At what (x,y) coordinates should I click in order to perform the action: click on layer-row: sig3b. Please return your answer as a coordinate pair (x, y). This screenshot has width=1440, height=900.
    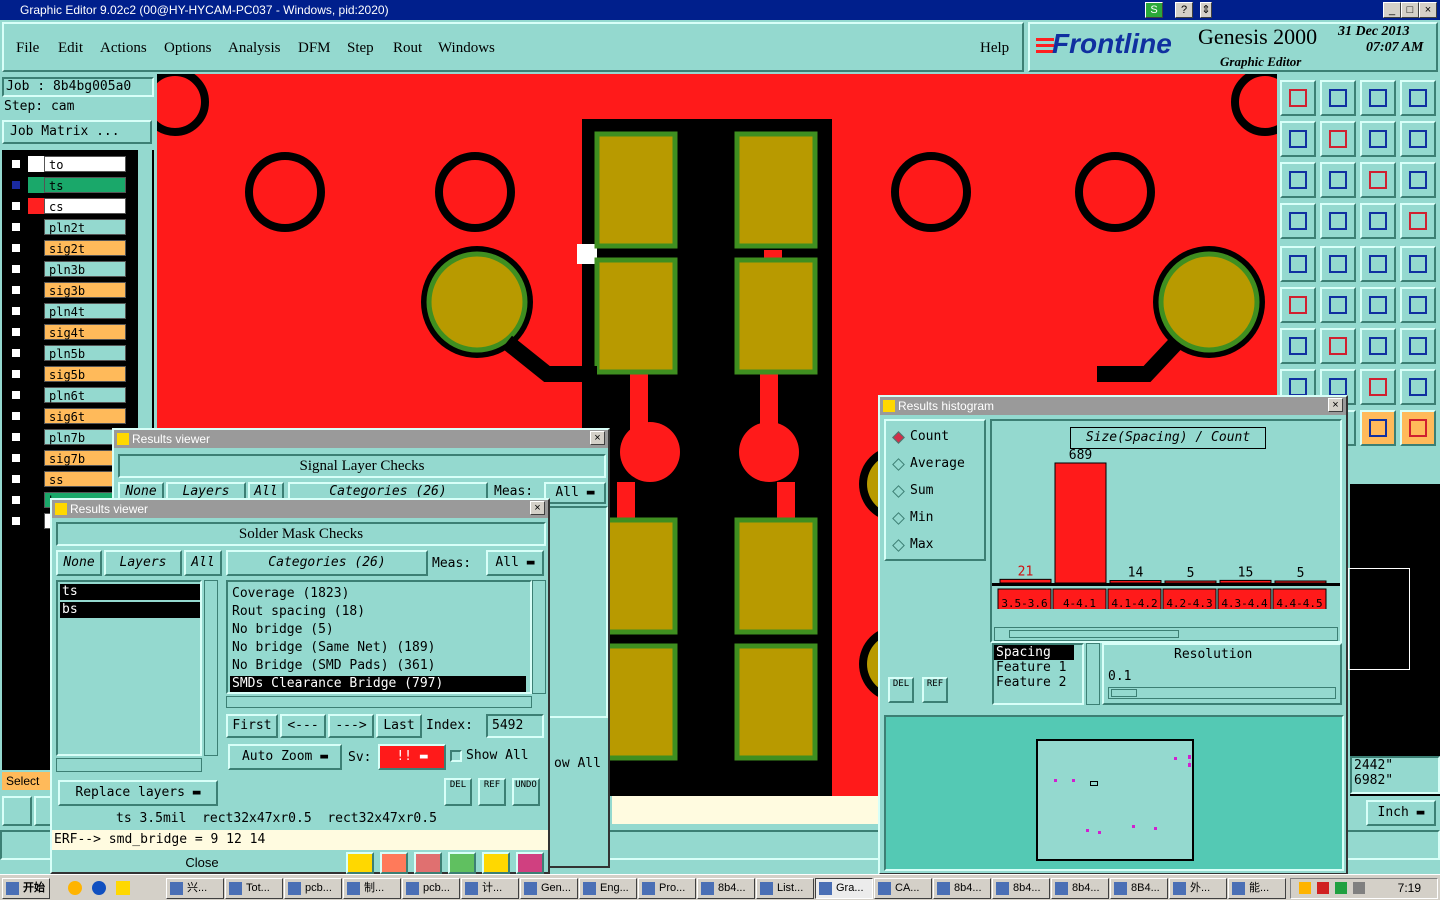
    Looking at the image, I should click on (67, 290).